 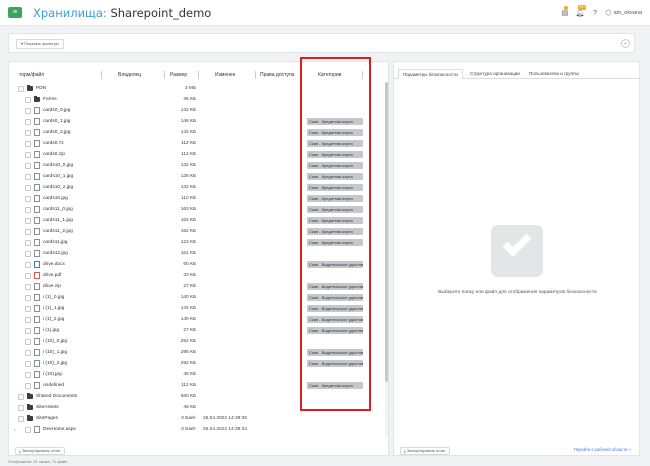 What do you see at coordinates (495, 74) in the screenshot?
I see `tab-org-structure: Структура организации` at bounding box center [495, 74].